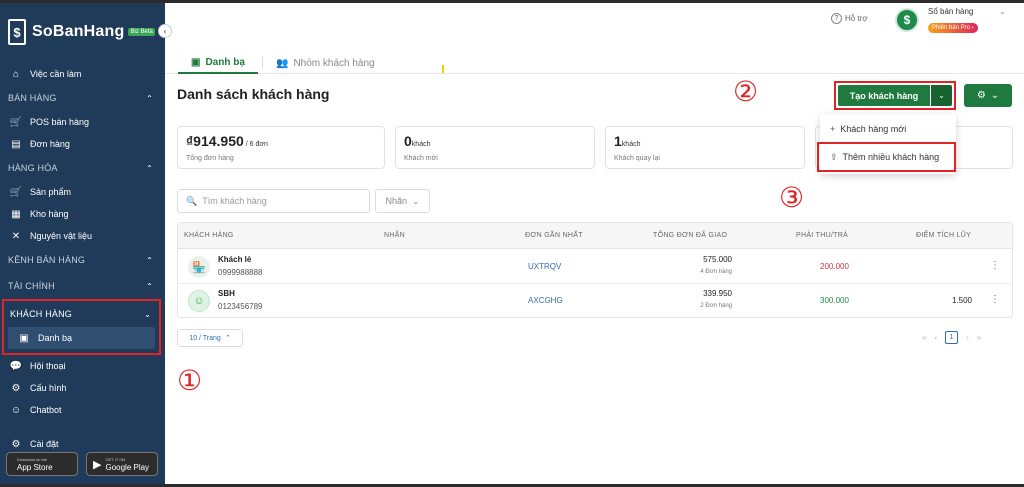  Describe the element at coordinates (41, 314) in the screenshot. I see `sidebar-section-label: KHÁCH HÀNG` at that location.